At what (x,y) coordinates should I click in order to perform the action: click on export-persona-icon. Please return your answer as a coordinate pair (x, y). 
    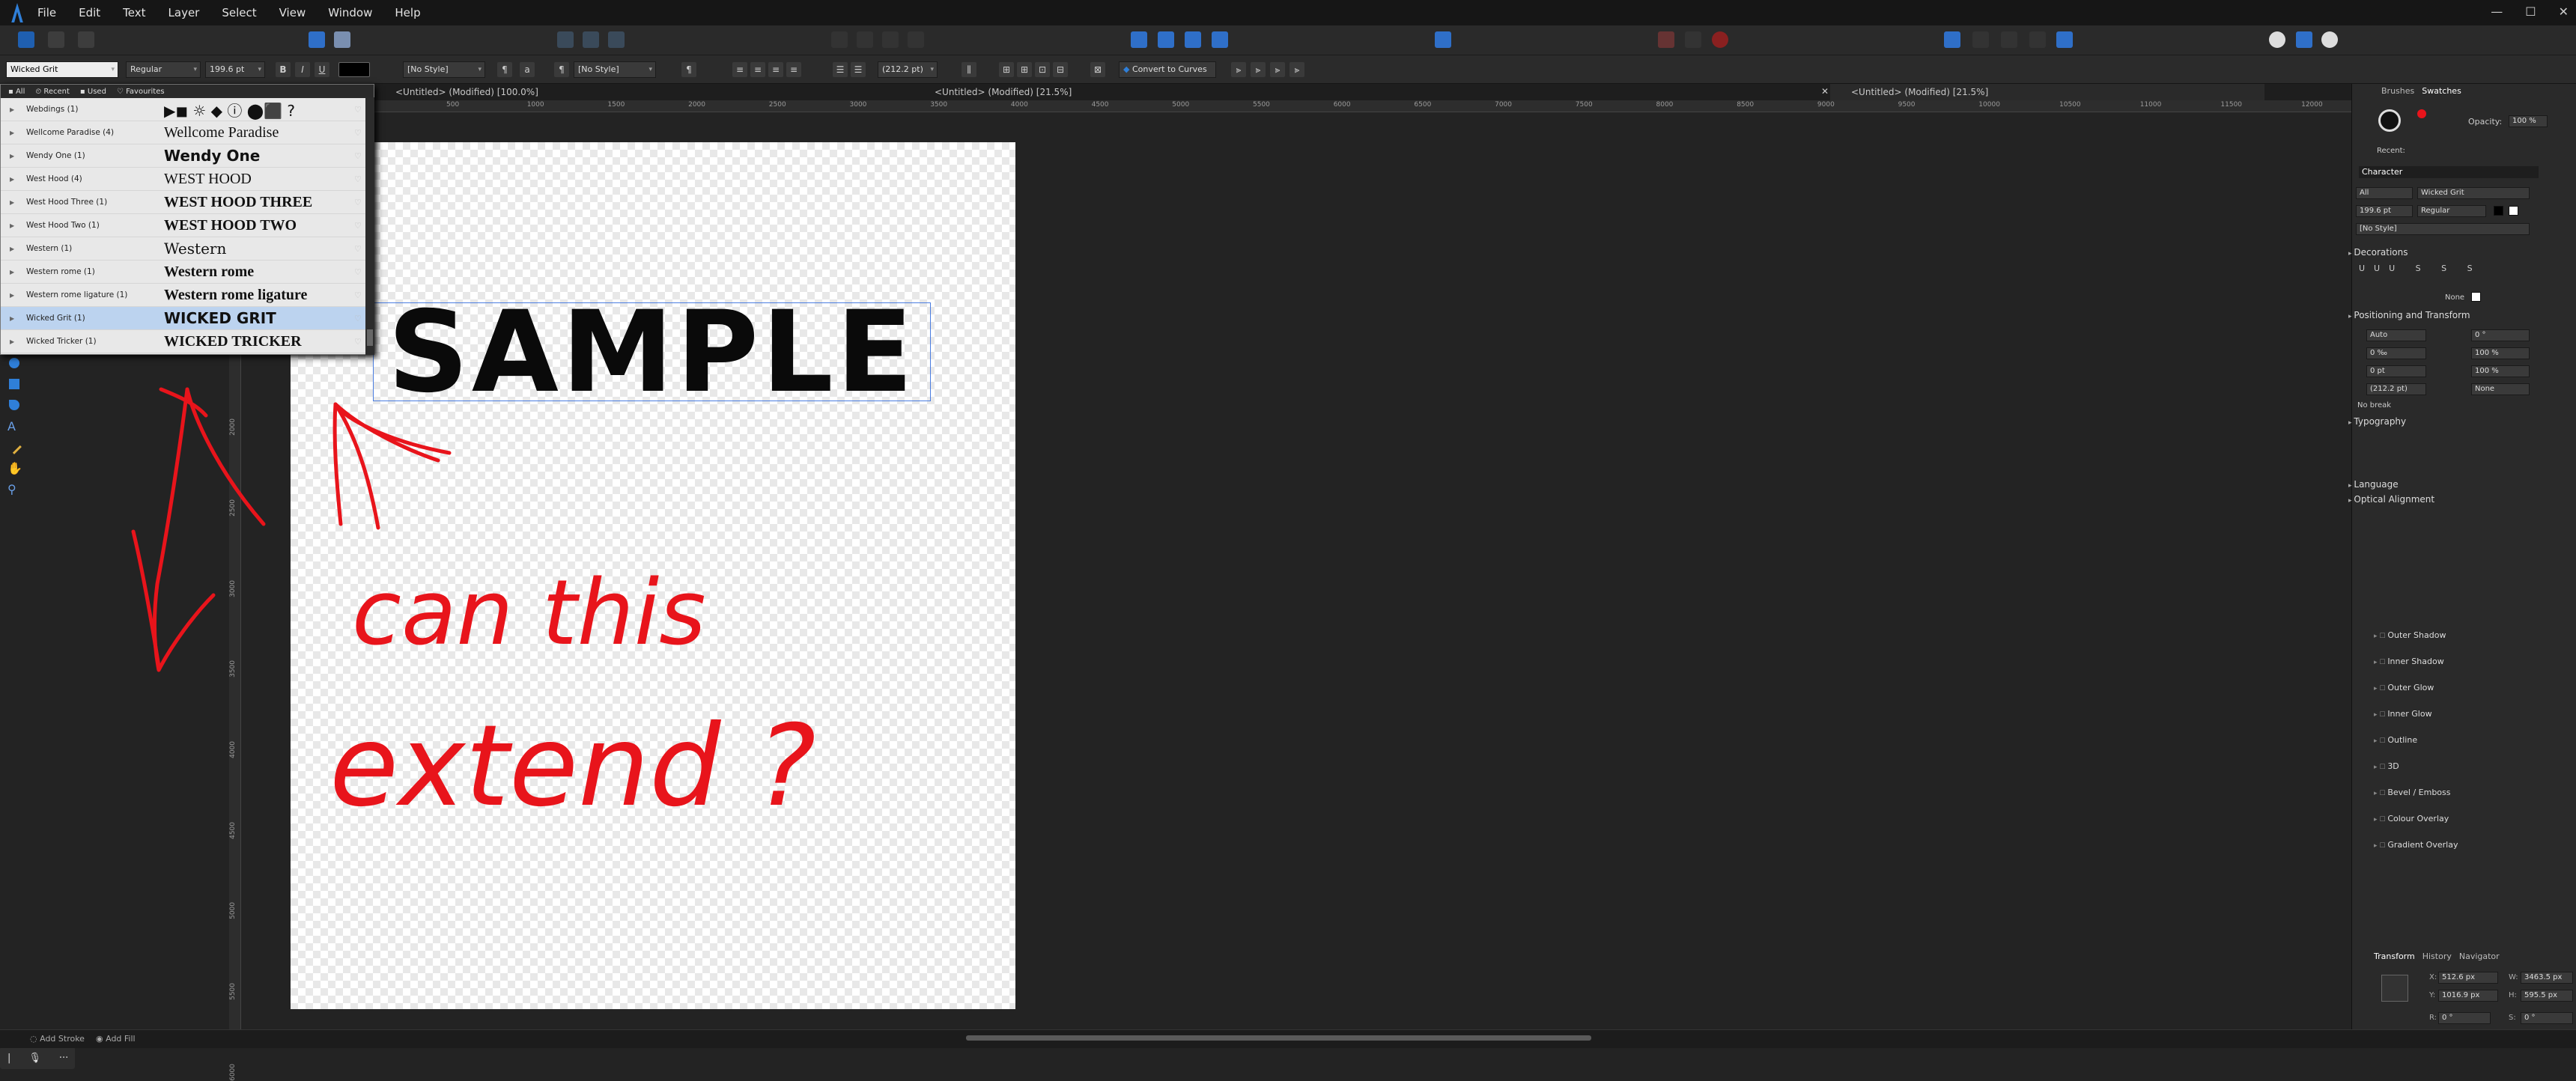
    Looking at the image, I should click on (86, 39).